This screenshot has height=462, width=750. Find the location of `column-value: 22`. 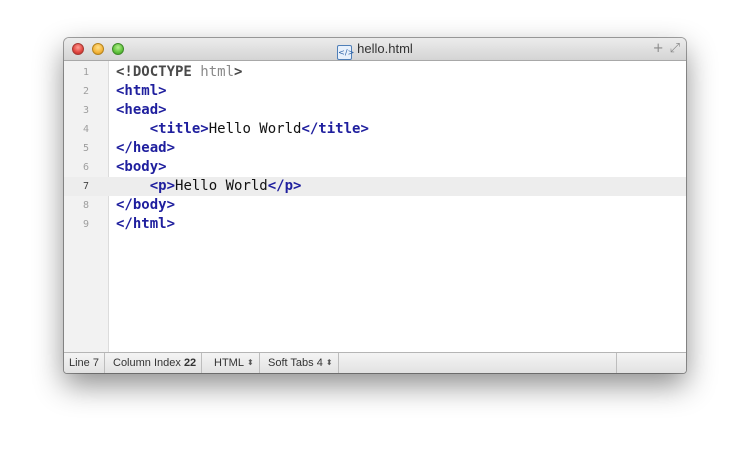

column-value: 22 is located at coordinates (190, 363).